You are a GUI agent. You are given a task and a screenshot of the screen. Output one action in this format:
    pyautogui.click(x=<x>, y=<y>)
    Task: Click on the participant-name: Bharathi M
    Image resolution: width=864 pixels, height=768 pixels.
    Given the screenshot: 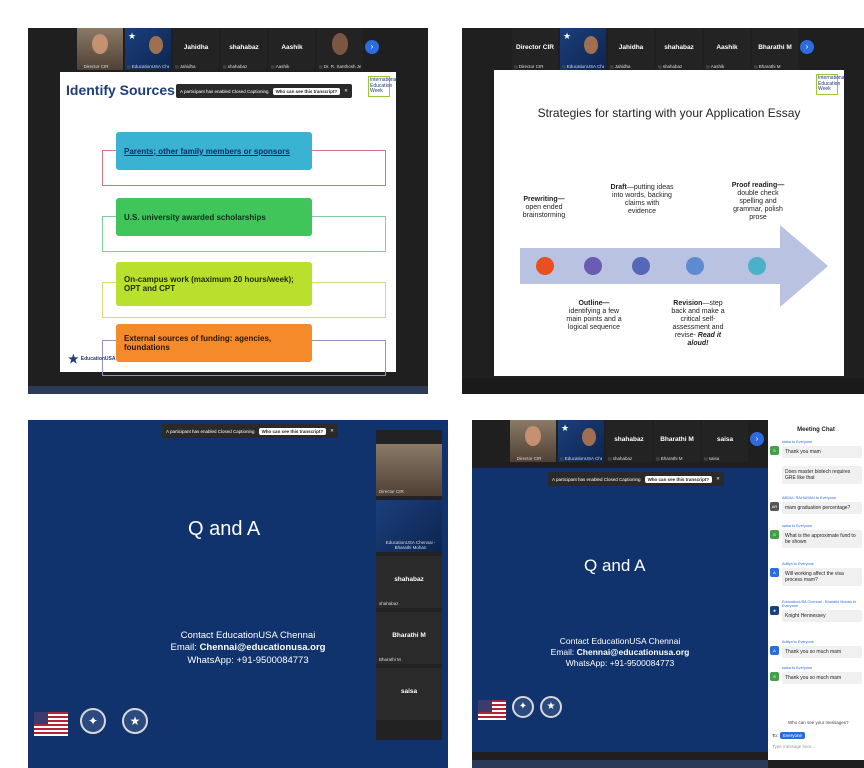 What is the action you would take?
    pyautogui.click(x=775, y=47)
    